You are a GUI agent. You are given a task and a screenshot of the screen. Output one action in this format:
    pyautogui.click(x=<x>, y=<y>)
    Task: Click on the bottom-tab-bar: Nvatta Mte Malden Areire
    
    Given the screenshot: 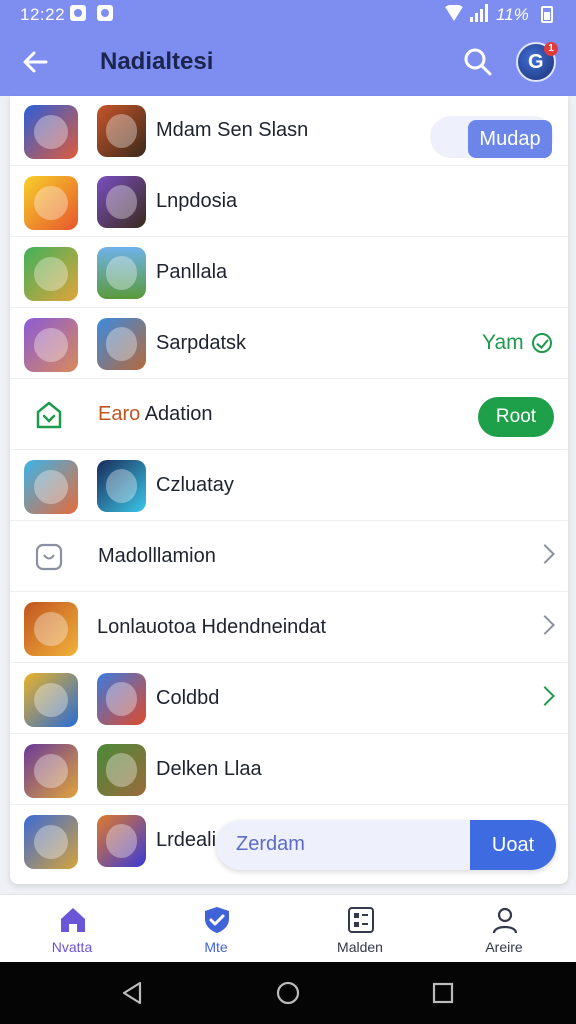 What is the action you would take?
    pyautogui.click(x=288, y=928)
    